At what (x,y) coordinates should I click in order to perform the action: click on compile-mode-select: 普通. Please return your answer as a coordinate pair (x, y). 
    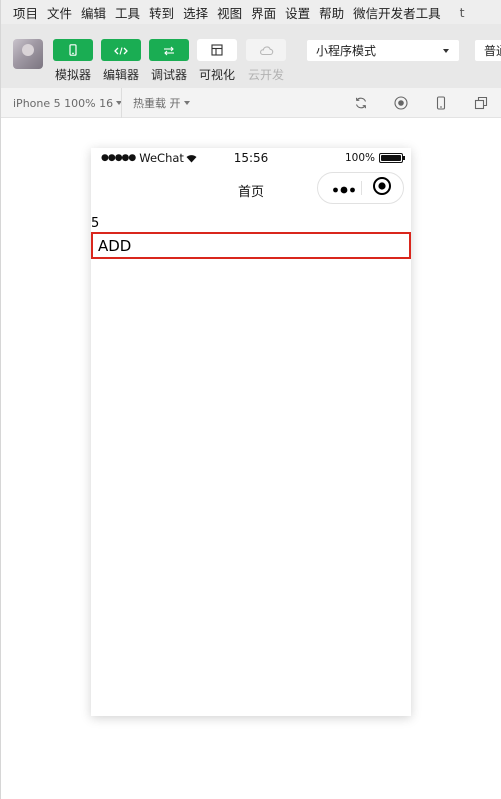
    Looking at the image, I should click on (488, 50).